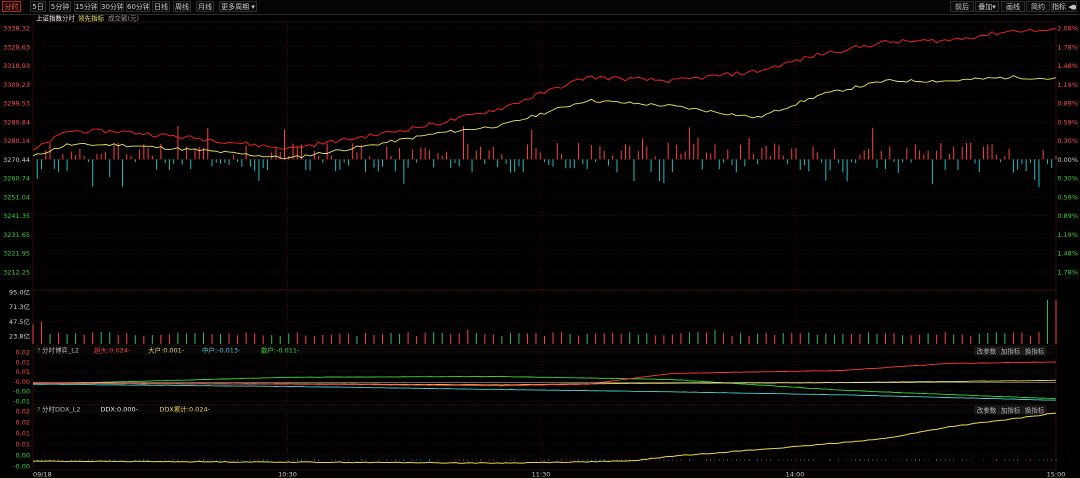 The height and width of the screenshot is (478, 1080). Describe the element at coordinates (16, 254) in the screenshot. I see `price-axis-label: 3221.95` at that location.